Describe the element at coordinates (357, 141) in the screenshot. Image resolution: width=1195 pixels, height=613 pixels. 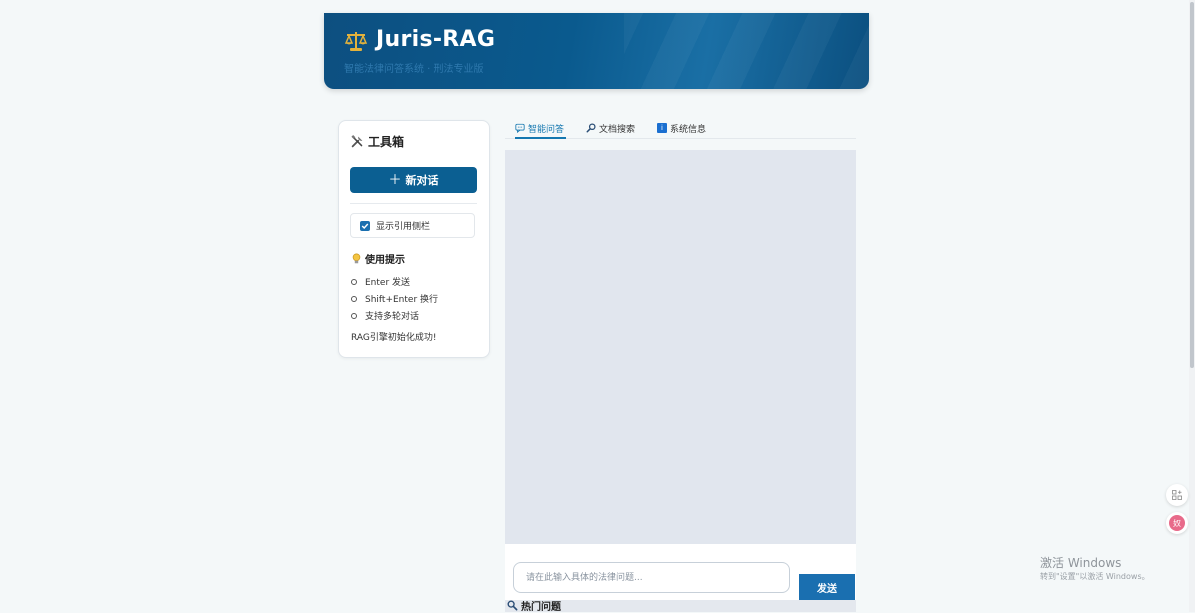
I see `tools-icon` at that location.